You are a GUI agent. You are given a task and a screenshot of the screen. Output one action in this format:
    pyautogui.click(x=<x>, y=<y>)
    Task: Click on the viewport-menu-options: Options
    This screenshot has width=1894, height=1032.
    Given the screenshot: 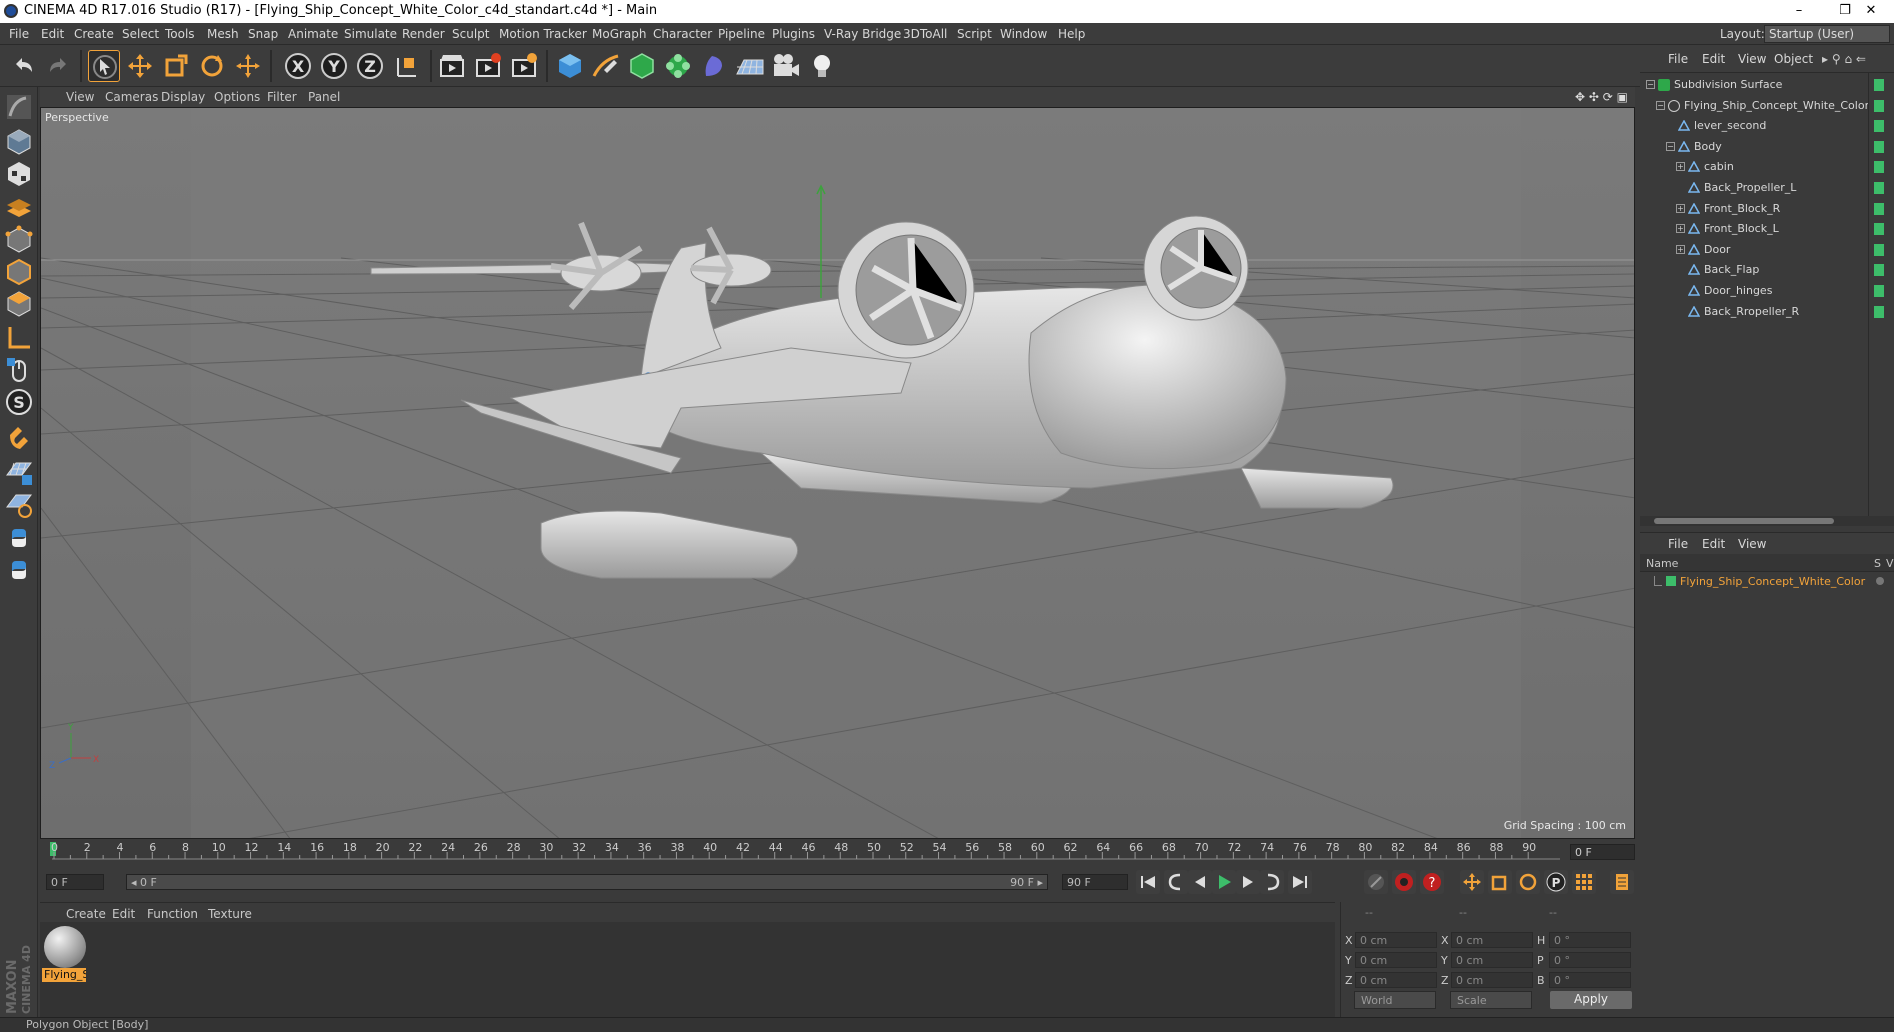 What is the action you would take?
    pyautogui.click(x=237, y=97)
    